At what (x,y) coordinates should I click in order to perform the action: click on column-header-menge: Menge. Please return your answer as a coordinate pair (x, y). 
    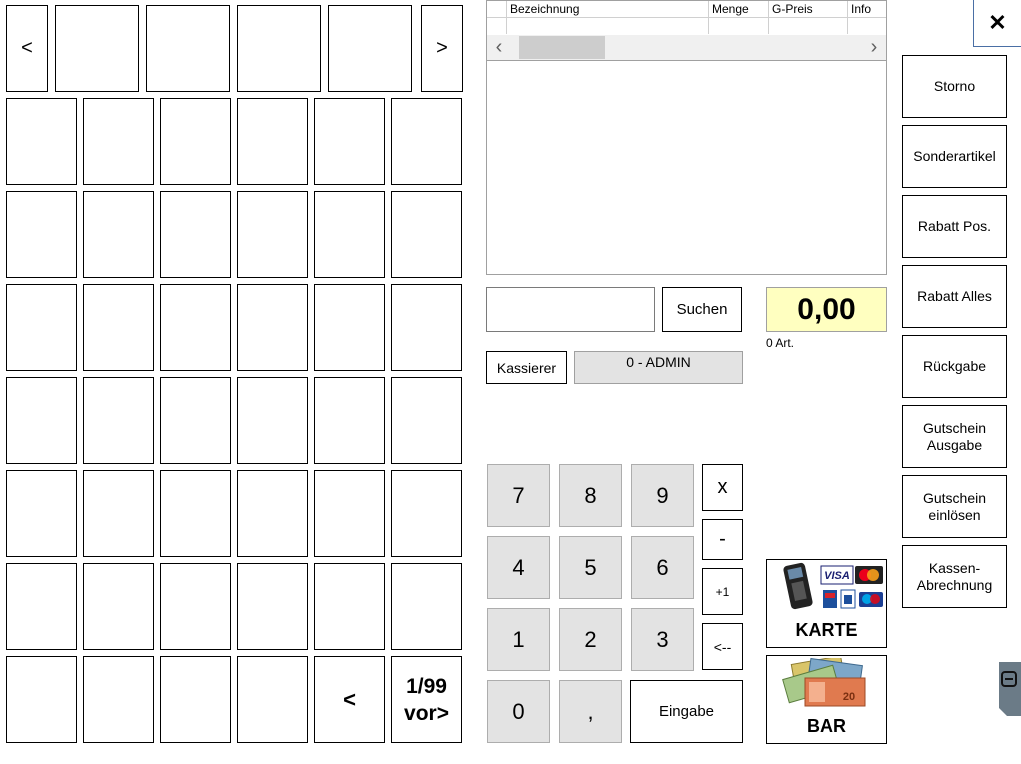
    Looking at the image, I should click on (739, 9).